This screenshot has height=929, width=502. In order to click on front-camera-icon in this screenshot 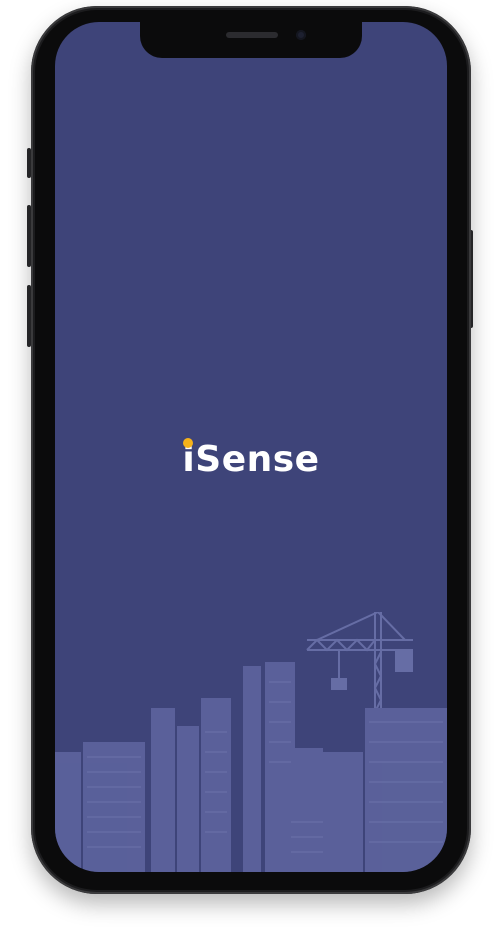, I will do `click(301, 35)`.